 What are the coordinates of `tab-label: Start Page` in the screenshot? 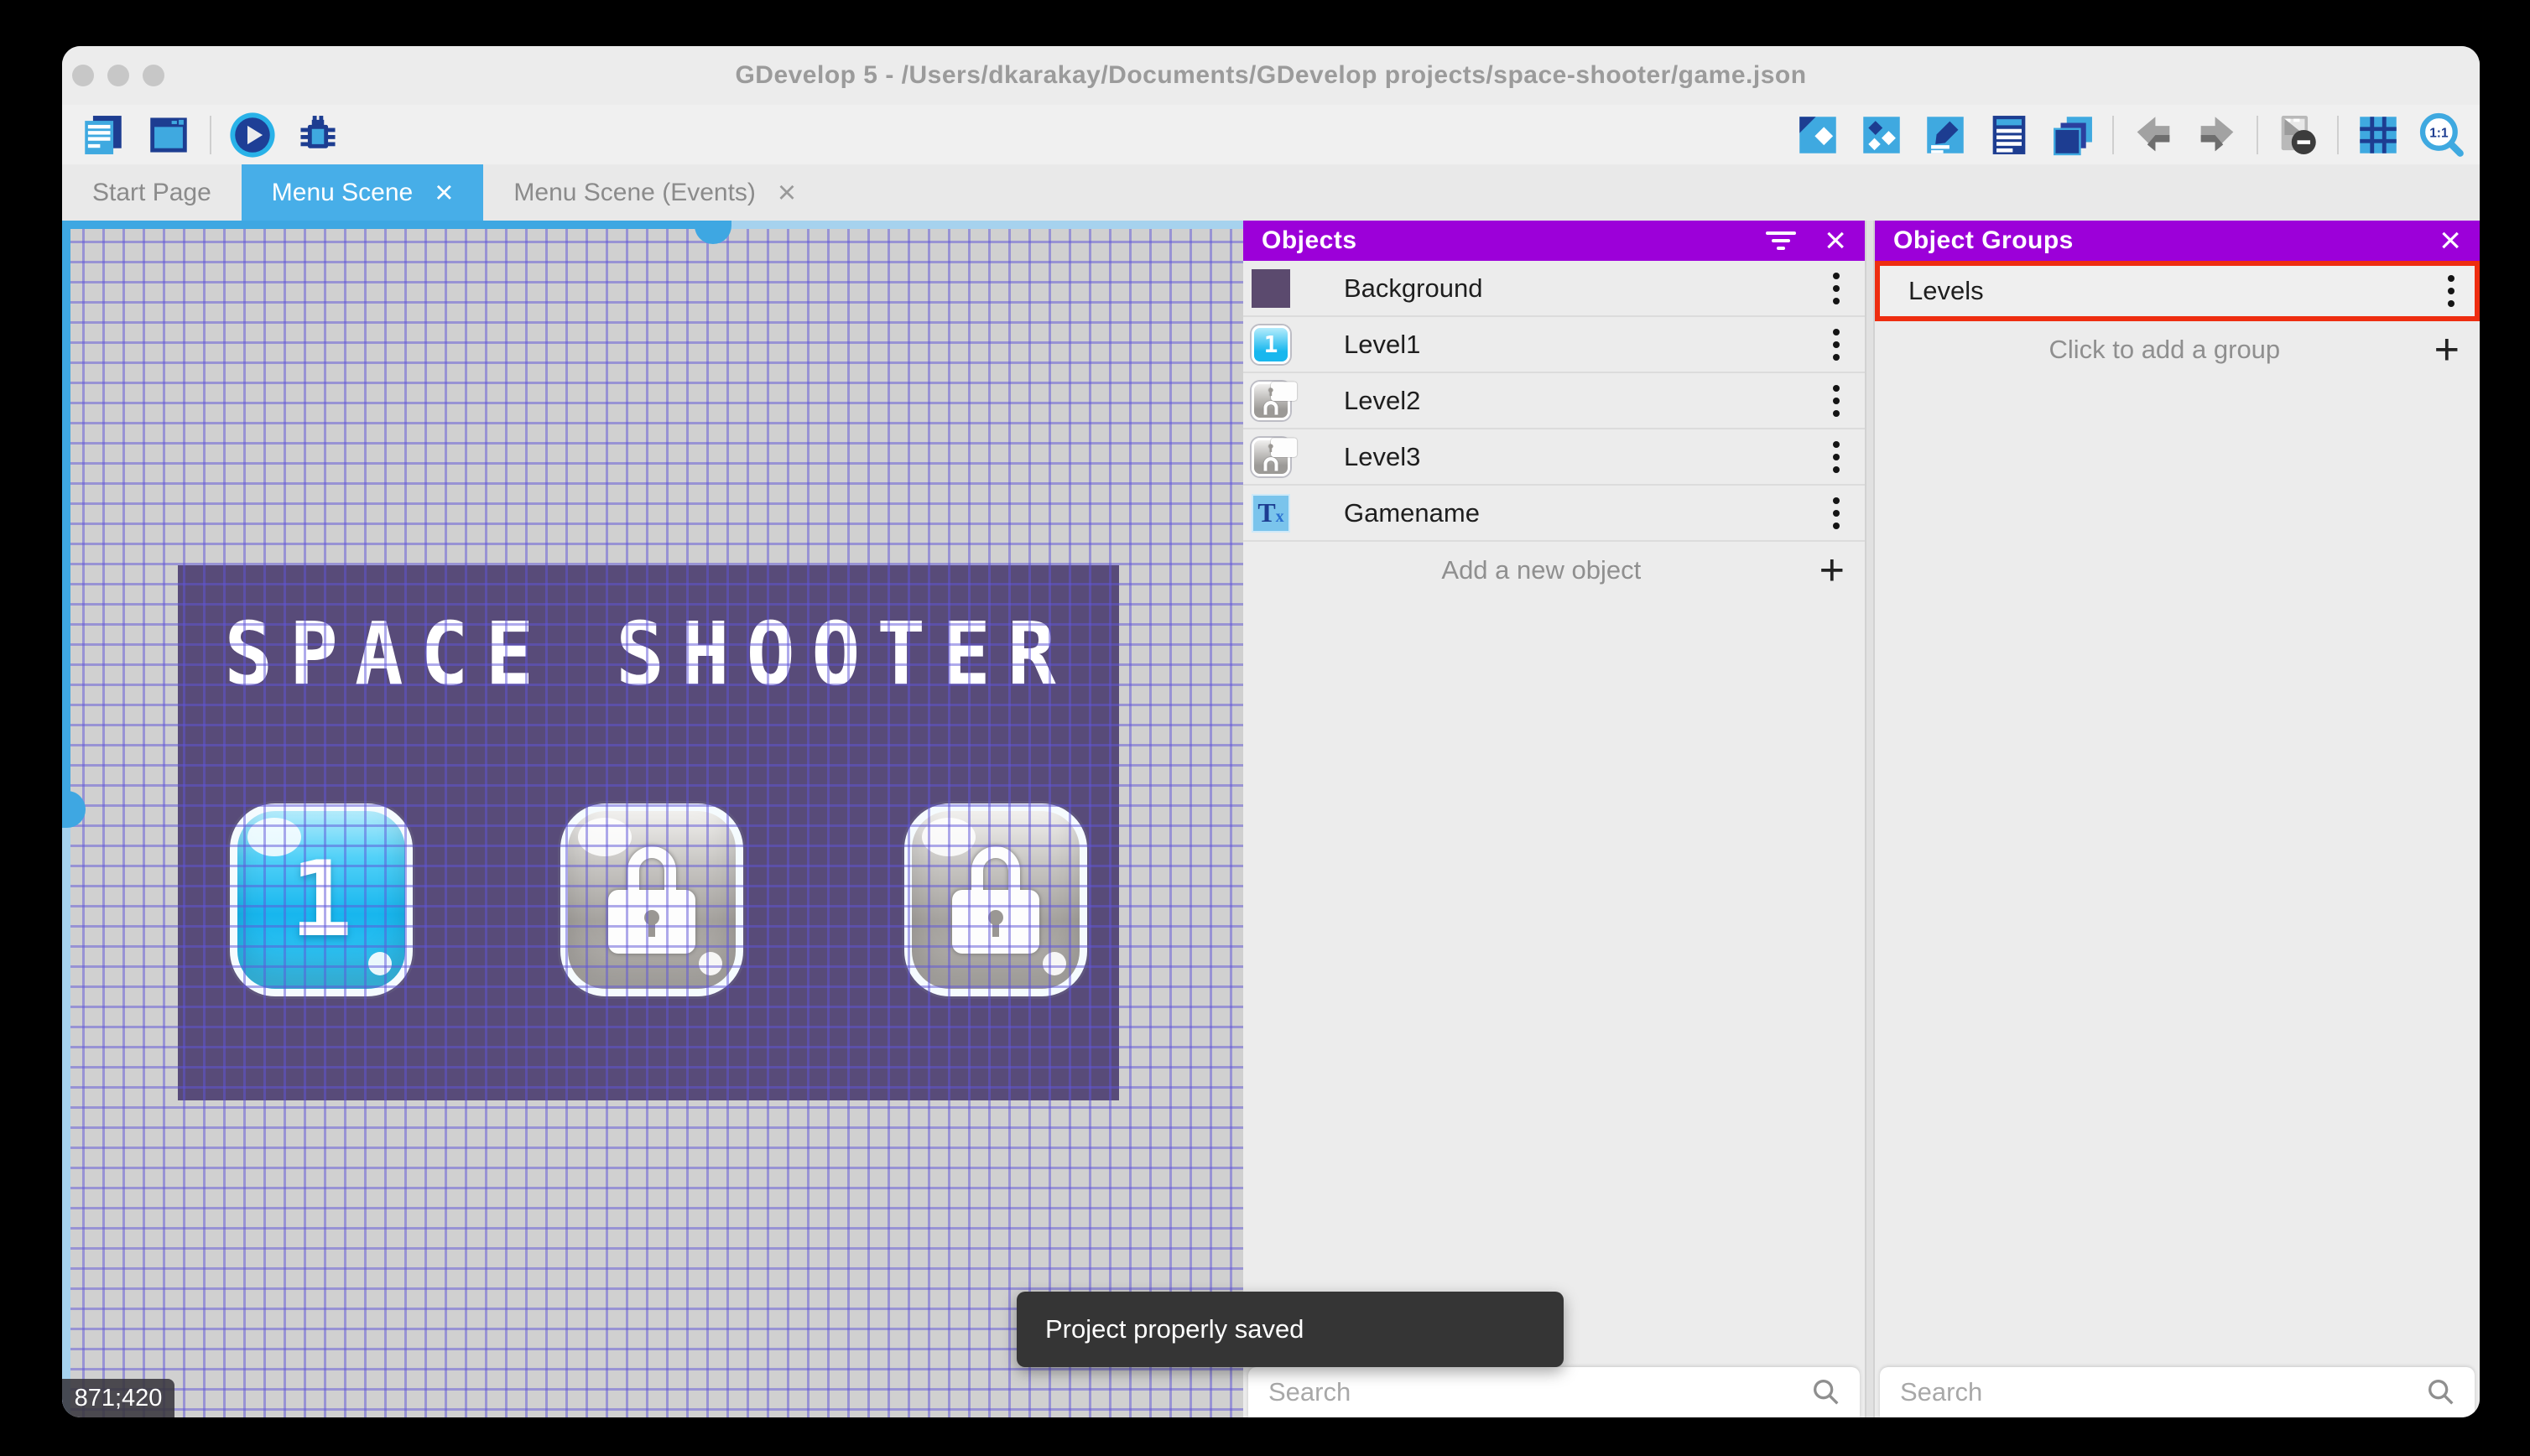 It's located at (151, 192).